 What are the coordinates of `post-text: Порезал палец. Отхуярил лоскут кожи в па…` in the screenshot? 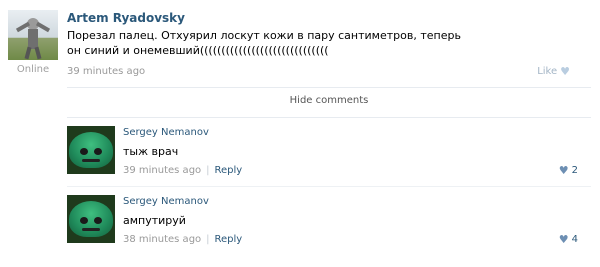 It's located at (266, 43).